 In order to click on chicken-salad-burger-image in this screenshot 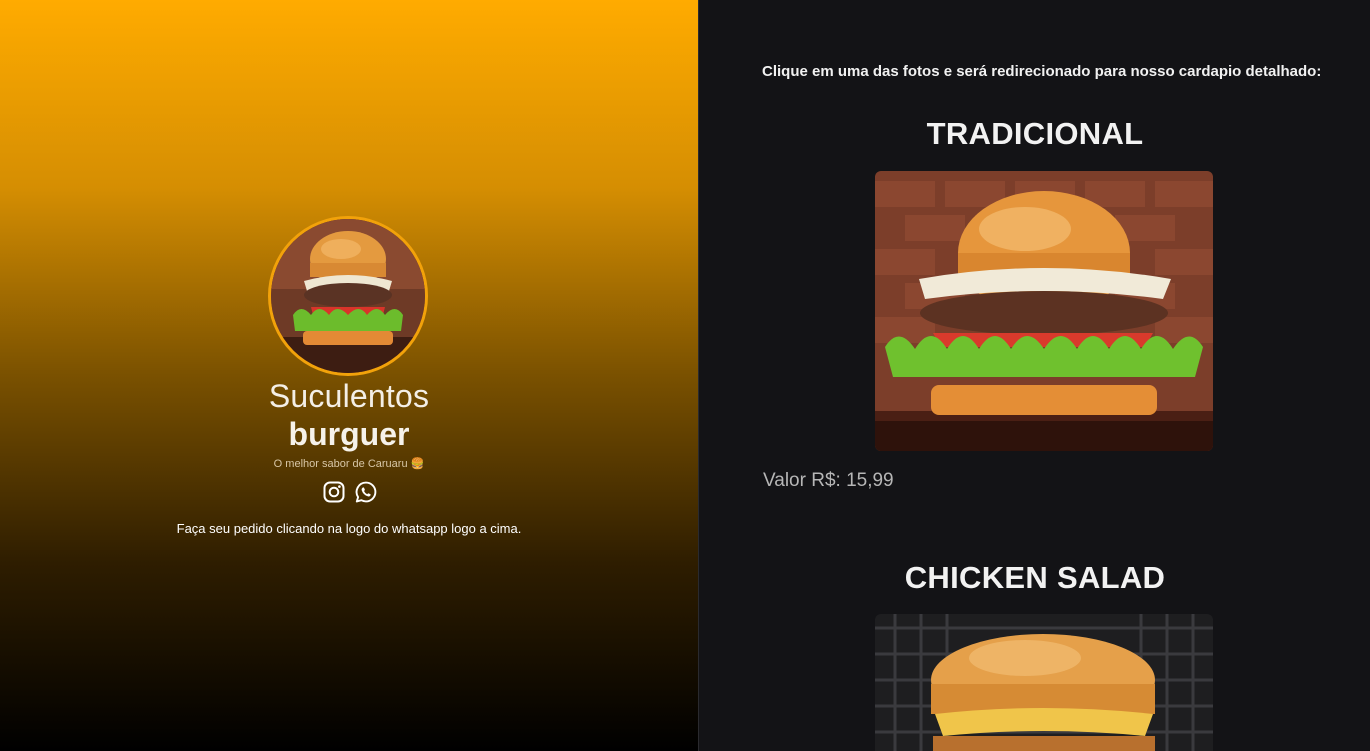, I will do `click(1044, 682)`.